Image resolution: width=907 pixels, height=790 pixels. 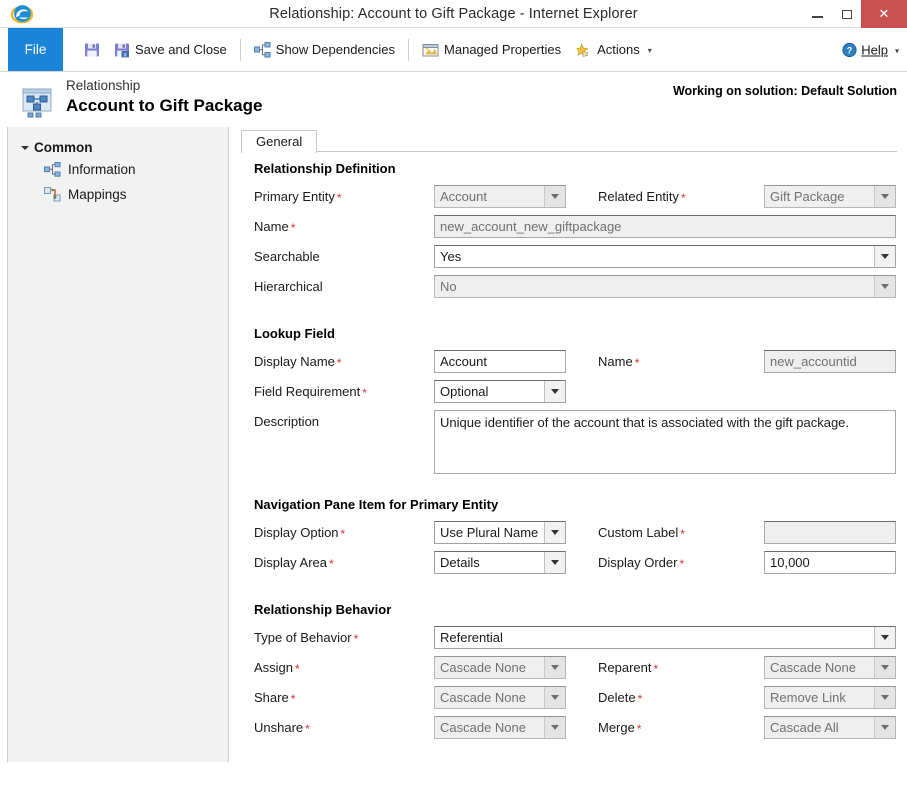 I want to click on tab-strip: General, so click(x=574, y=141).